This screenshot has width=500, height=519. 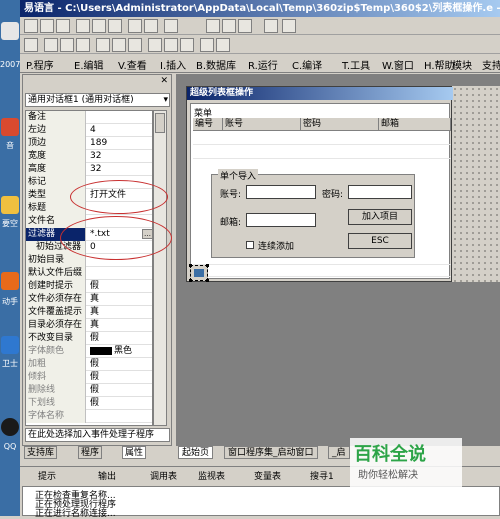 What do you see at coordinates (83, 26) in the screenshot?
I see `cut-icon` at bounding box center [83, 26].